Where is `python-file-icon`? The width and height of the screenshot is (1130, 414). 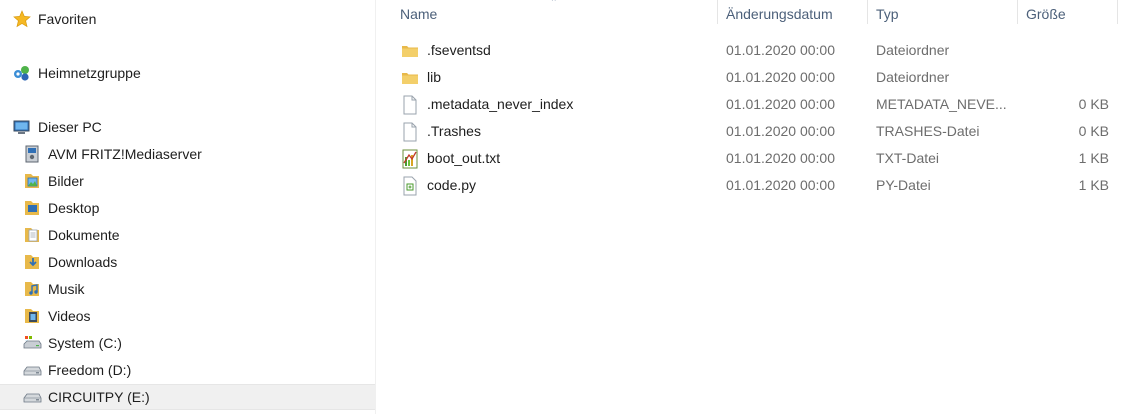 python-file-icon is located at coordinates (410, 186).